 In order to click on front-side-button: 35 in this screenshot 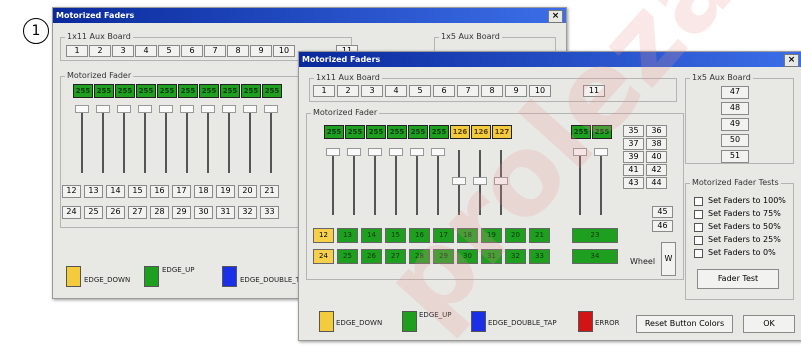, I will do `click(633, 131)`.